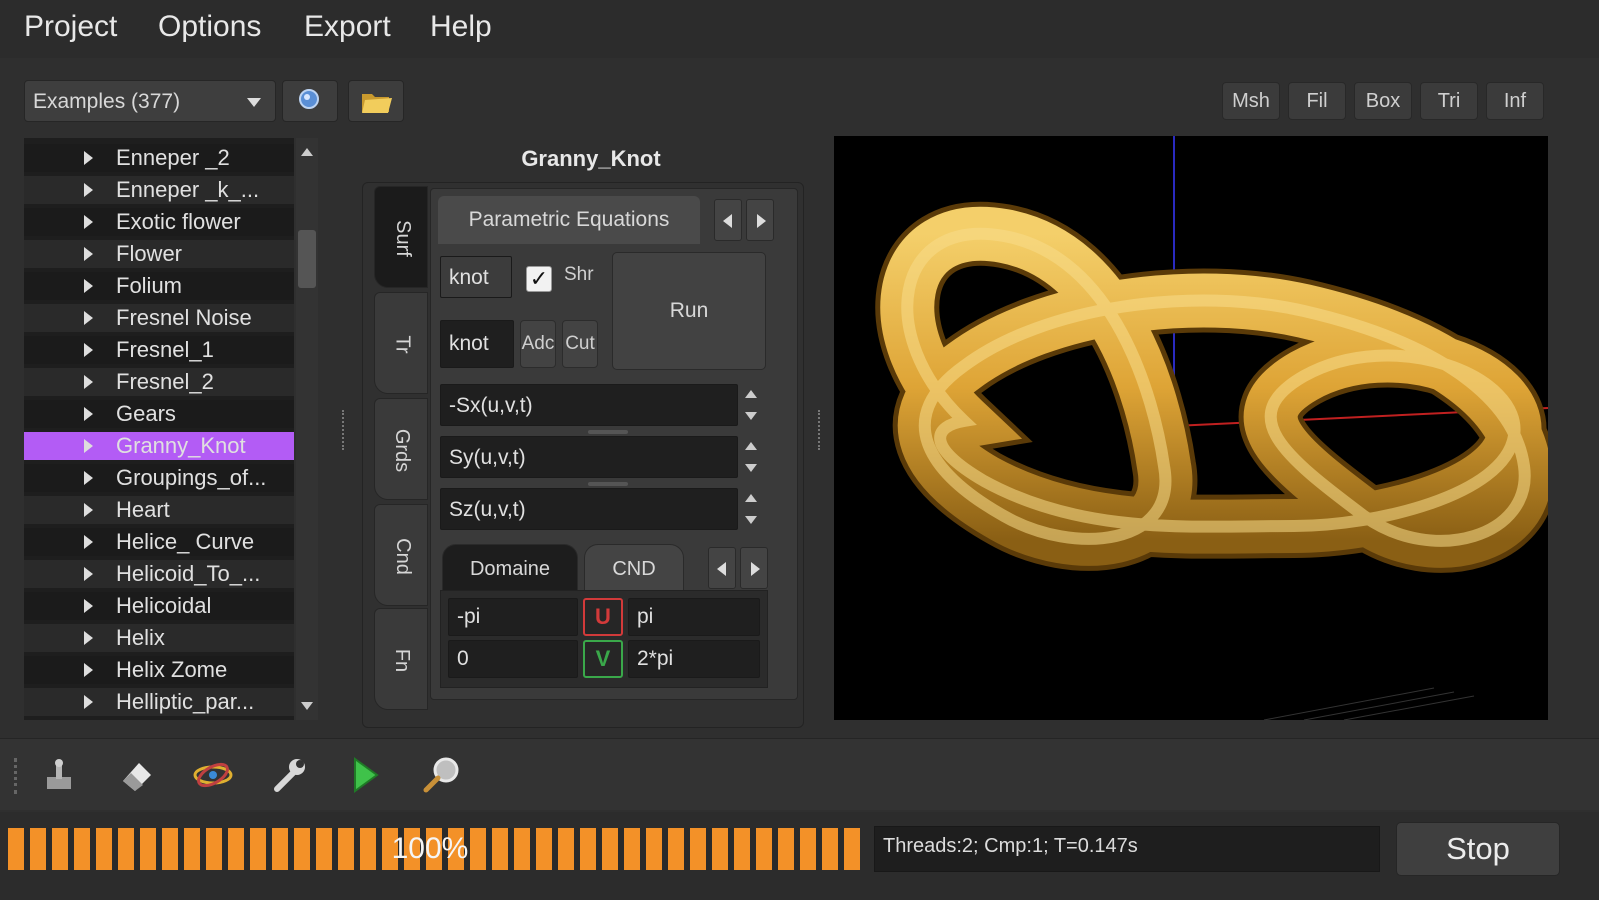  What do you see at coordinates (347, 27) in the screenshot?
I see `menu-export: Export` at bounding box center [347, 27].